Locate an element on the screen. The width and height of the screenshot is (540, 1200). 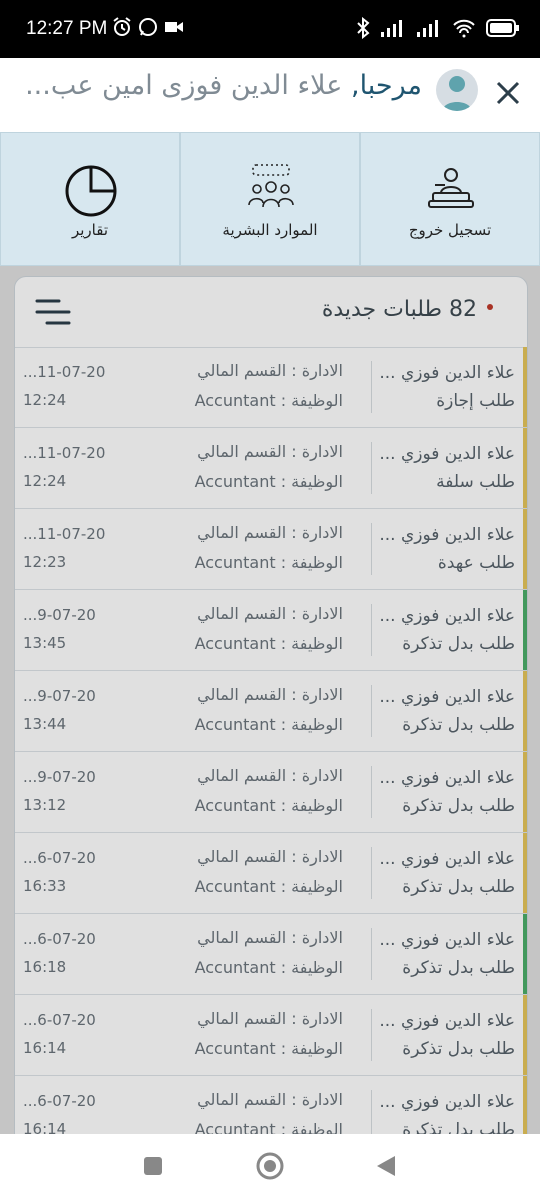
requests-title: 82 طلبات جديدة is located at coordinates (399, 309).